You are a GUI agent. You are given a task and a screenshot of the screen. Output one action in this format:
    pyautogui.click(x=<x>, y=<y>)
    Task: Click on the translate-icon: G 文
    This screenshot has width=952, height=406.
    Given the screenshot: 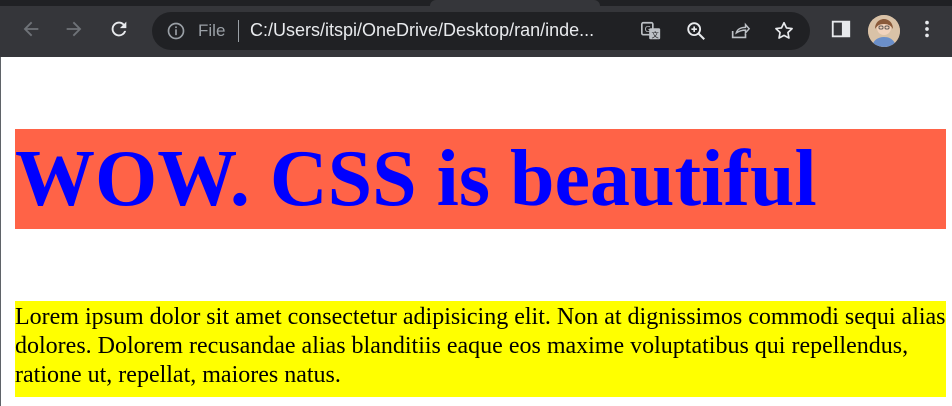 What is the action you would take?
    pyautogui.click(x=651, y=30)
    